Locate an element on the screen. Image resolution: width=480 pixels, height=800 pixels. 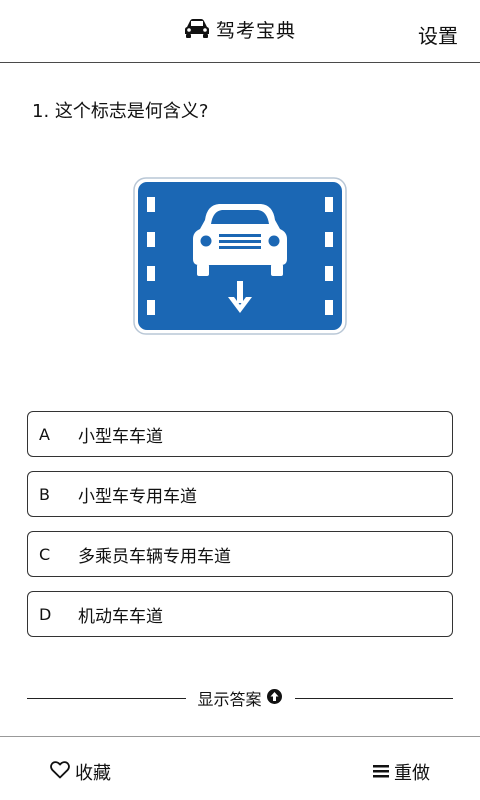
redo-button: 重做 is located at coordinates (401, 772).